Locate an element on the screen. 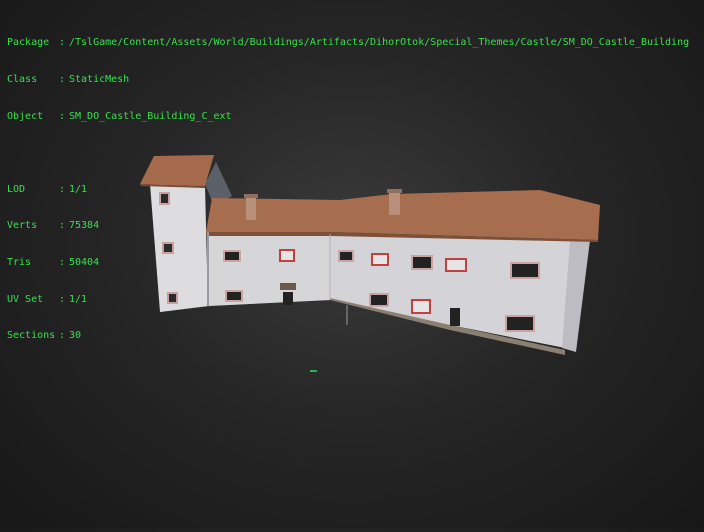 This screenshot has width=704, height=532. lod-row: LOD:1/1 is located at coordinates (47, 189).